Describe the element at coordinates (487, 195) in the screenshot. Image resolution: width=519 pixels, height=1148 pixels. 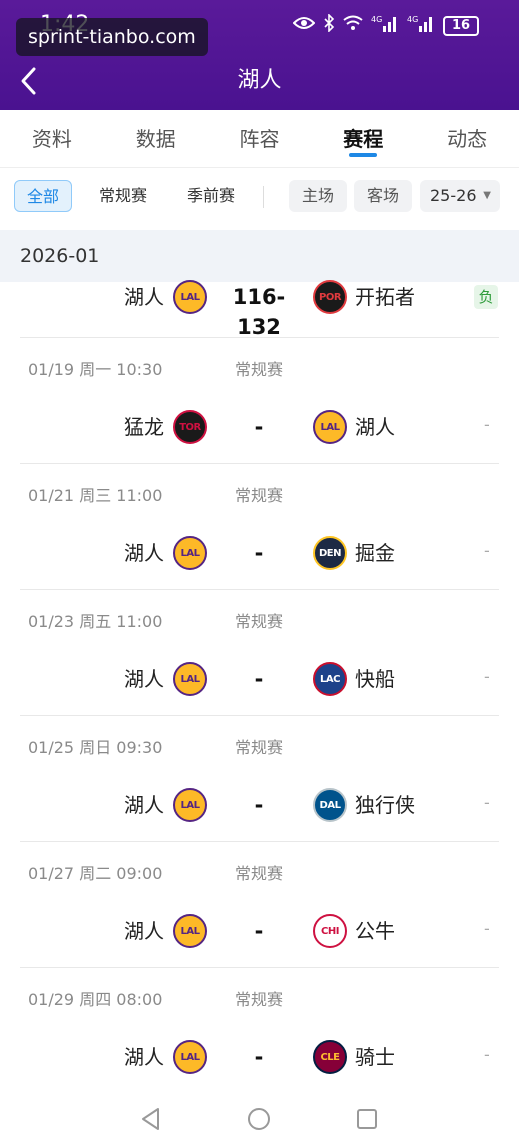
I see `caret-down-icon: ▼` at that location.